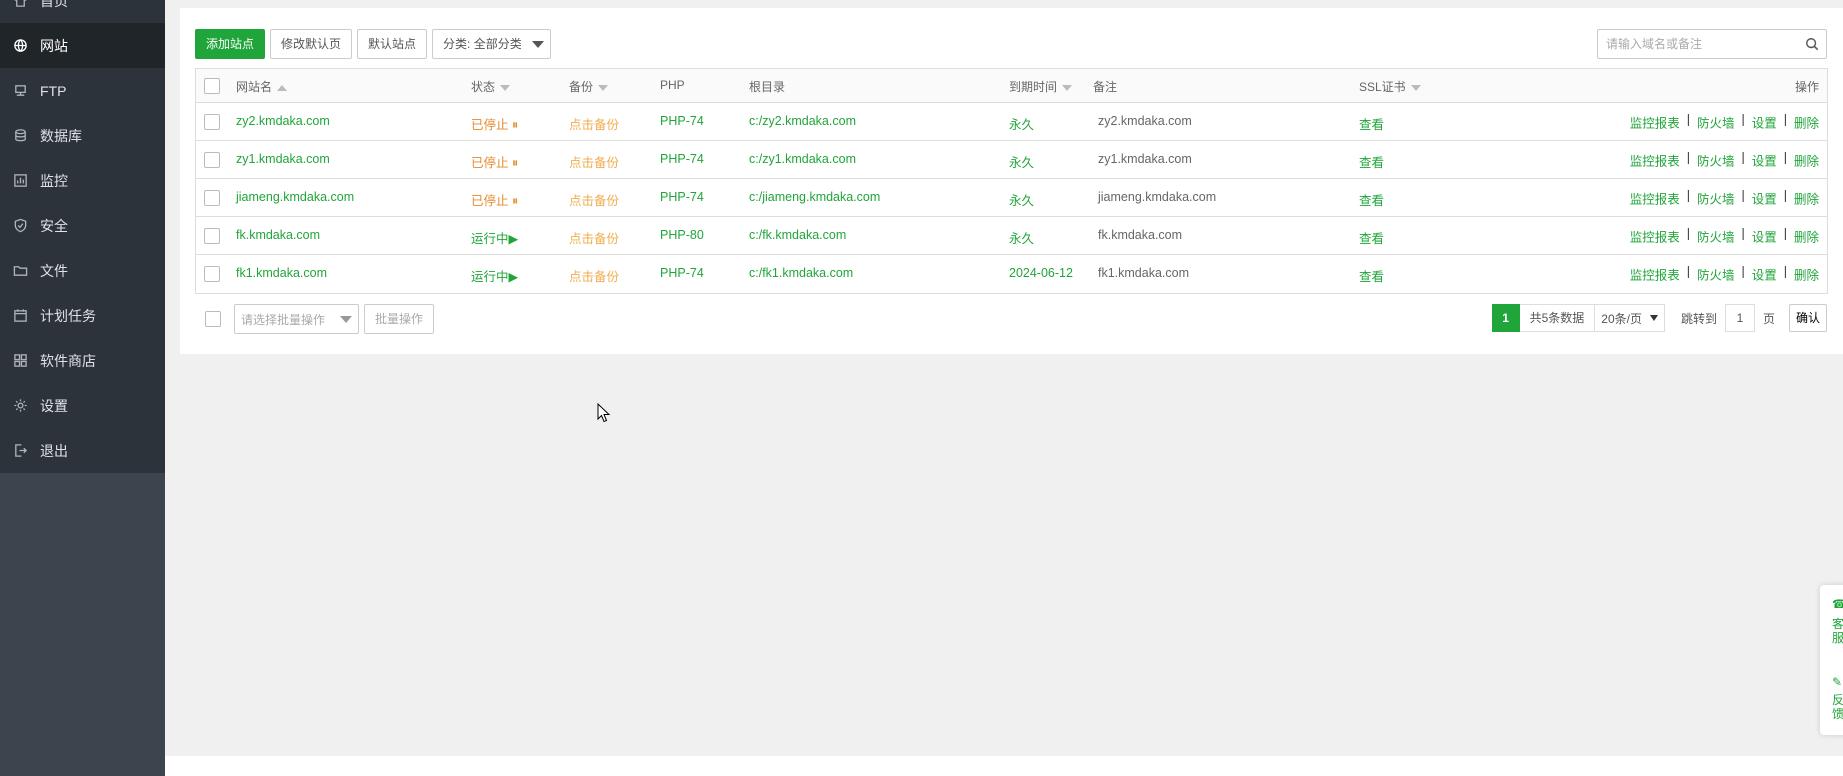 The width and height of the screenshot is (1843, 776). I want to click on sidebar-item-cron: 计划任务, so click(82, 315).